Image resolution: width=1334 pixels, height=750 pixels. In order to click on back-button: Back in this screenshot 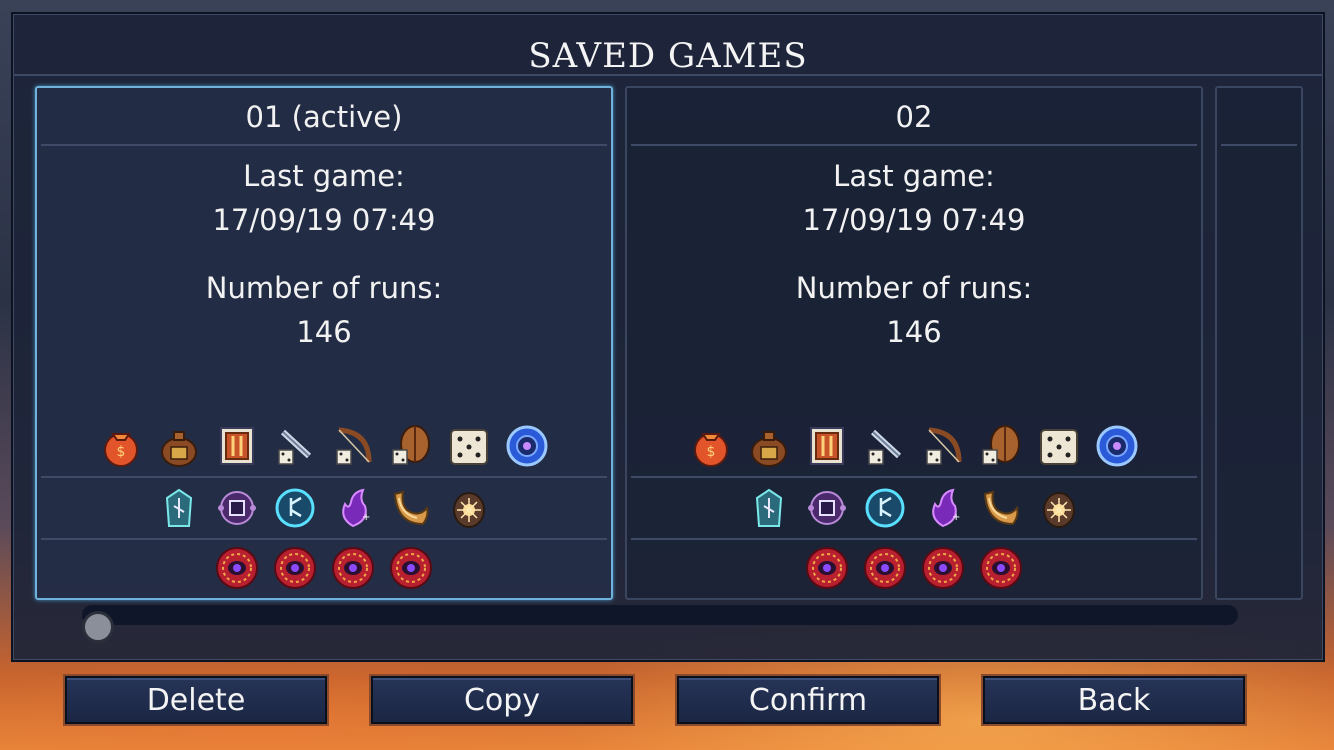, I will do `click(1114, 700)`.